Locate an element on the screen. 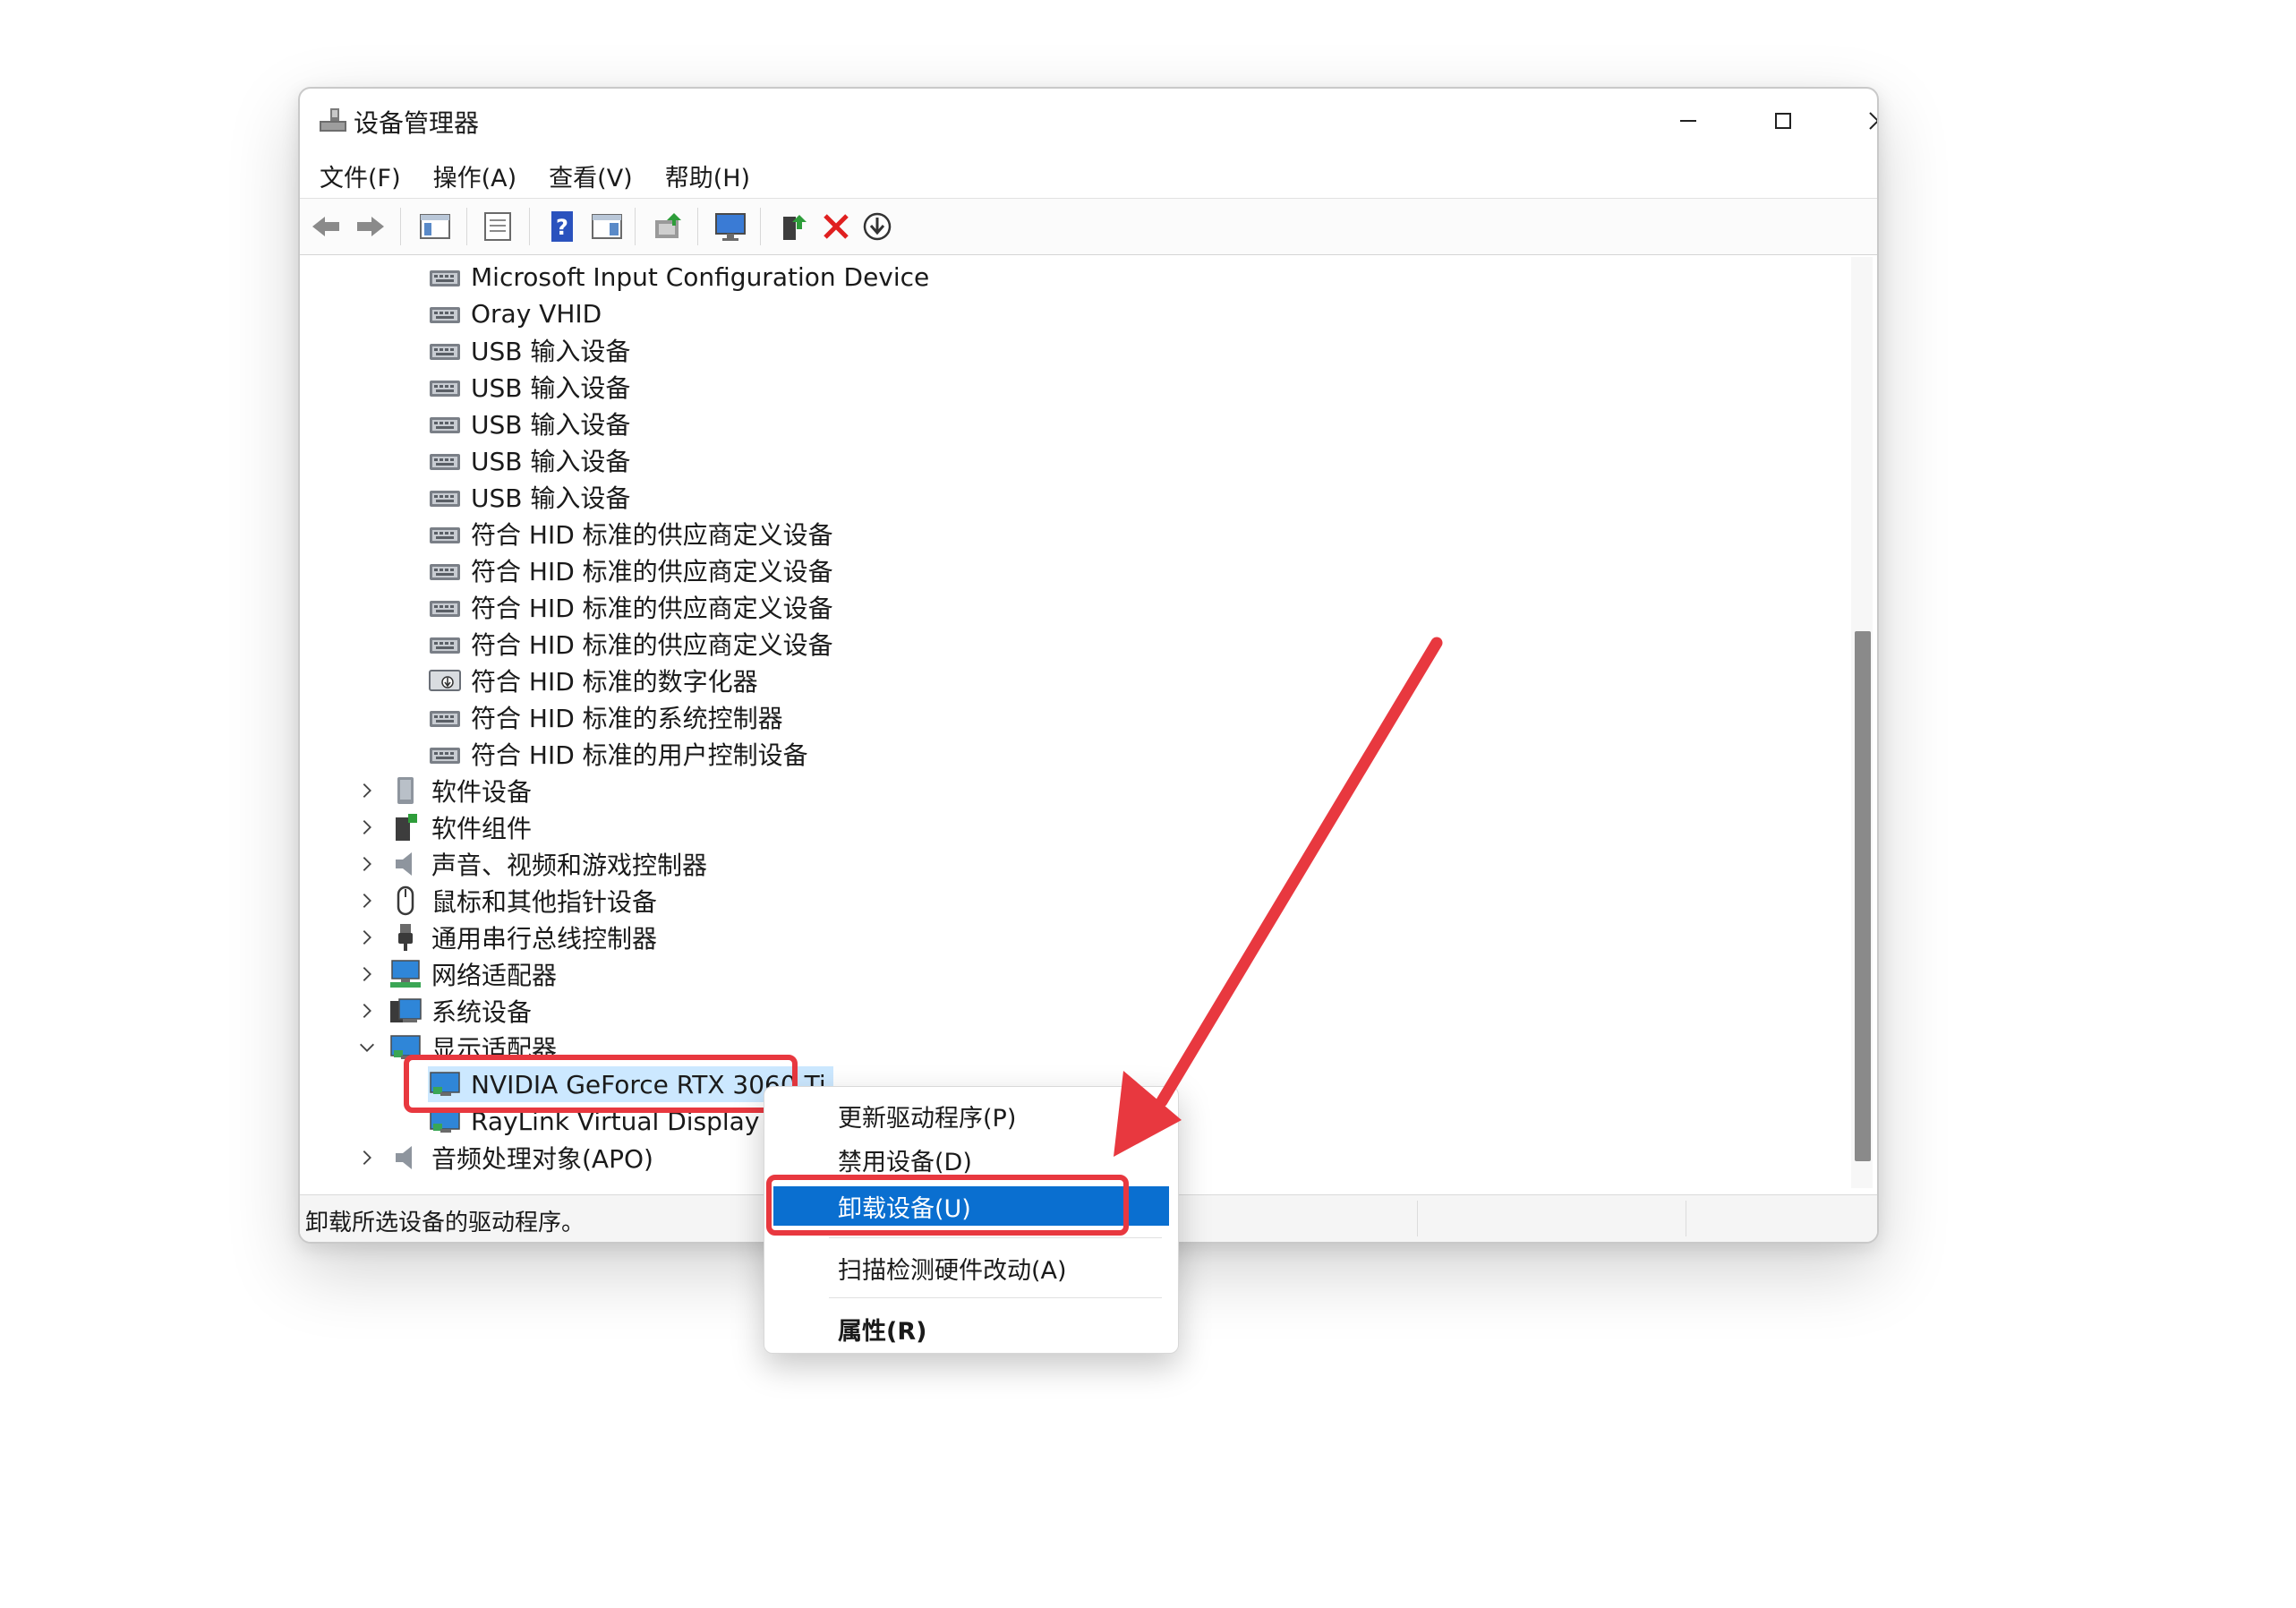  toolbar: ? is located at coordinates (1088, 226).